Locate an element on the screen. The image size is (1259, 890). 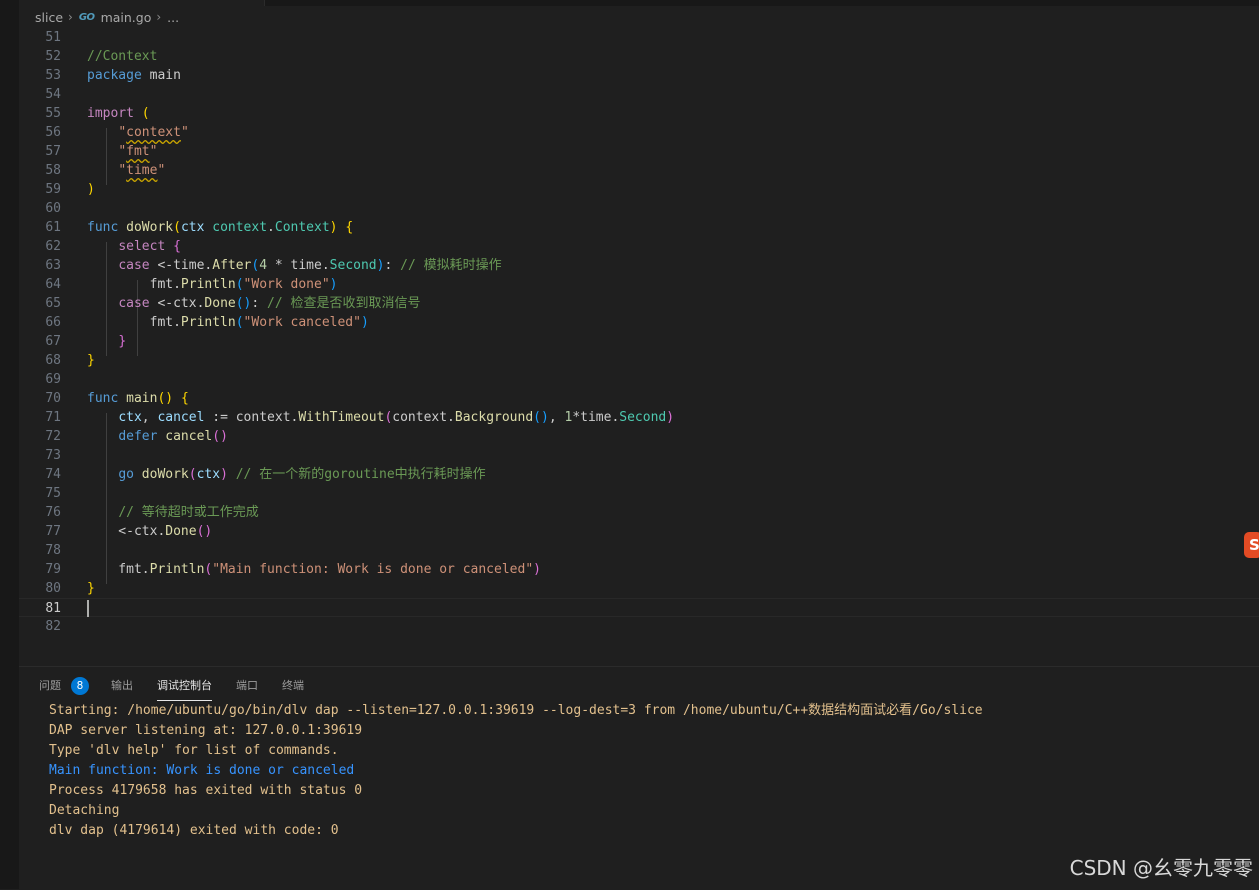
code-line: 61 func doWork(ctx context.Context) { is located at coordinates (639, 227).